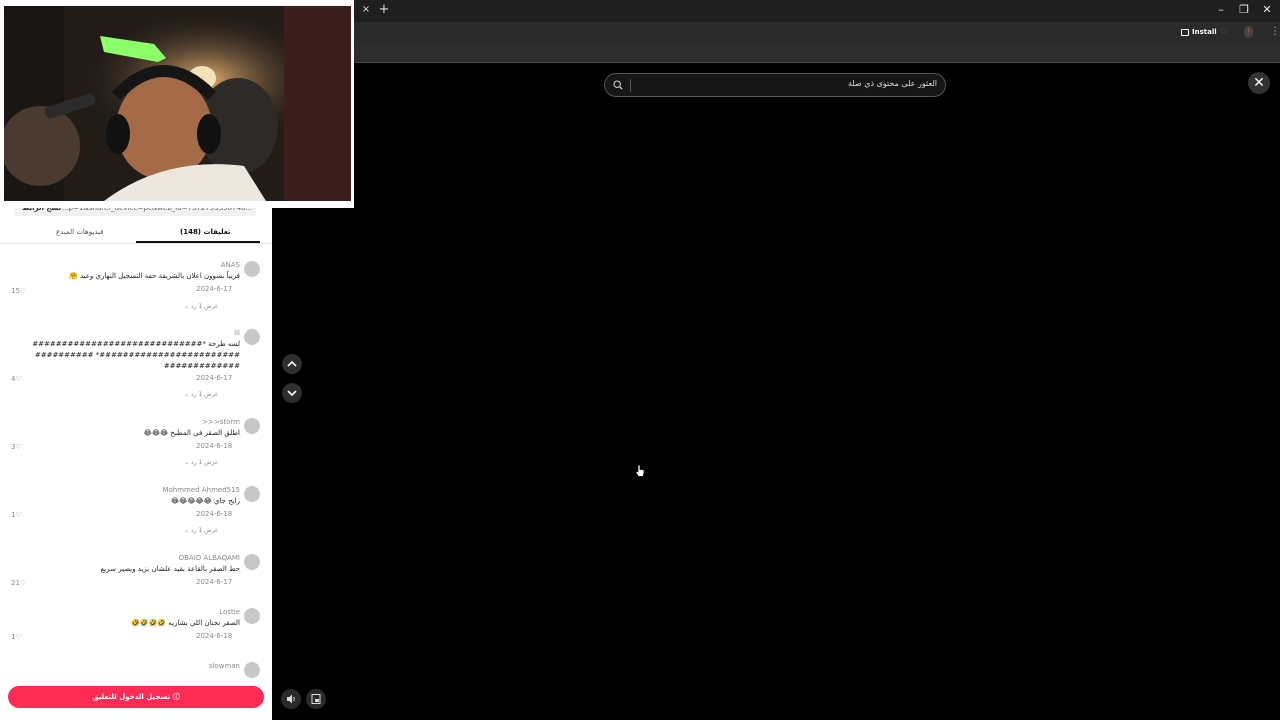 The height and width of the screenshot is (720, 1280). I want to click on search-input: العثور على محتوى ذي صلة, so click(892, 83).